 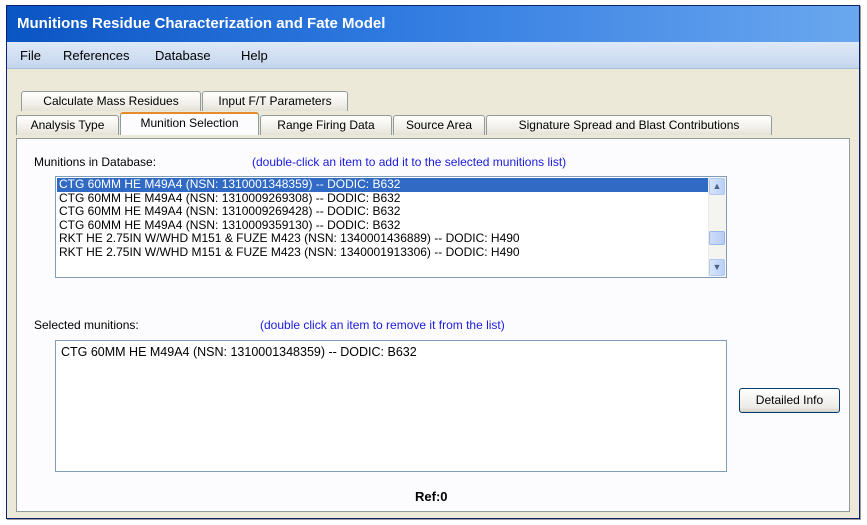 I want to click on menu-file: File, so click(x=30, y=55).